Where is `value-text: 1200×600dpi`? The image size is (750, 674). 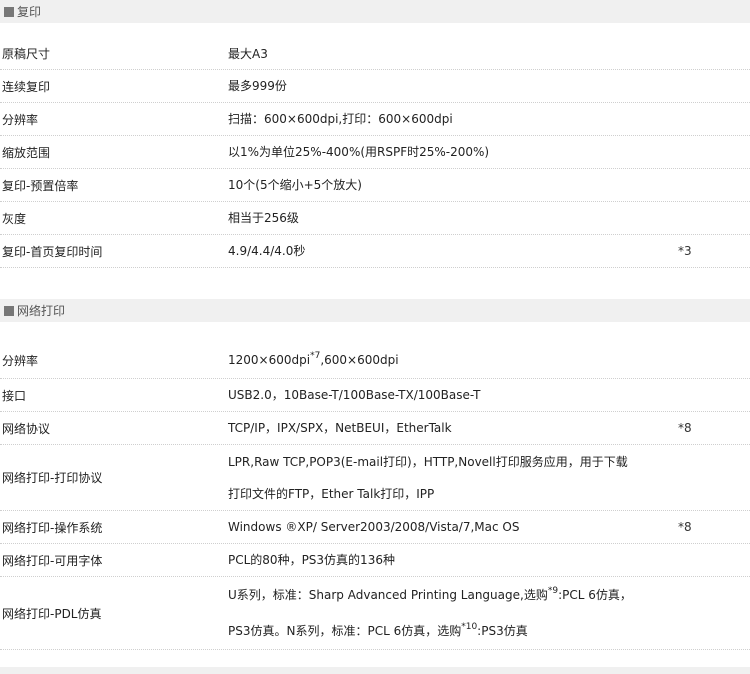
value-text: 1200×600dpi is located at coordinates (269, 360).